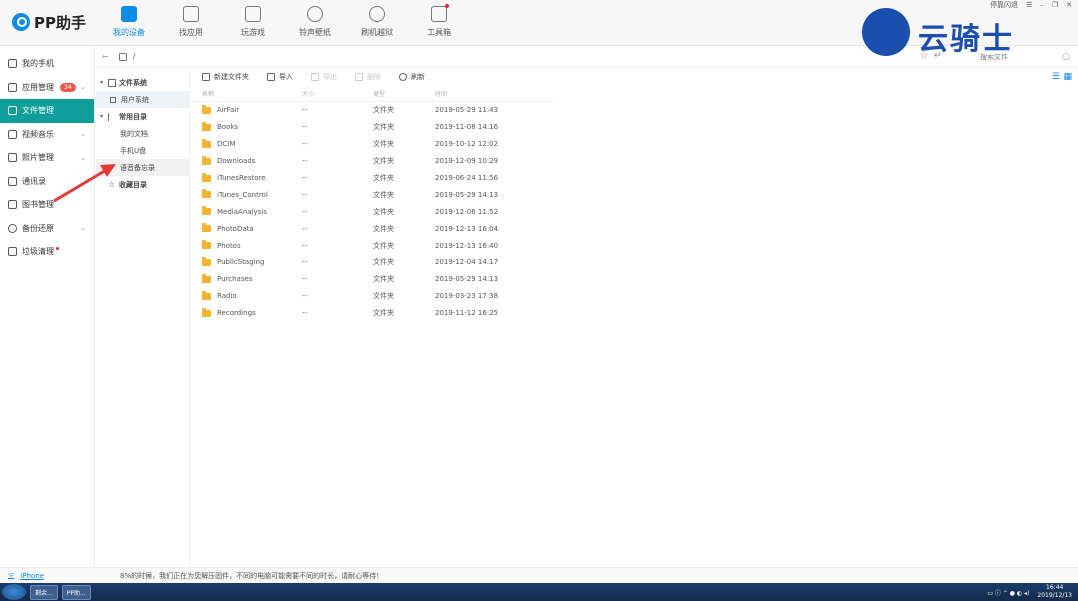  What do you see at coordinates (373, 110) in the screenshot?
I see `table-row: AirFair -- 文件夹 2019-05-29 11:43` at bounding box center [373, 110].